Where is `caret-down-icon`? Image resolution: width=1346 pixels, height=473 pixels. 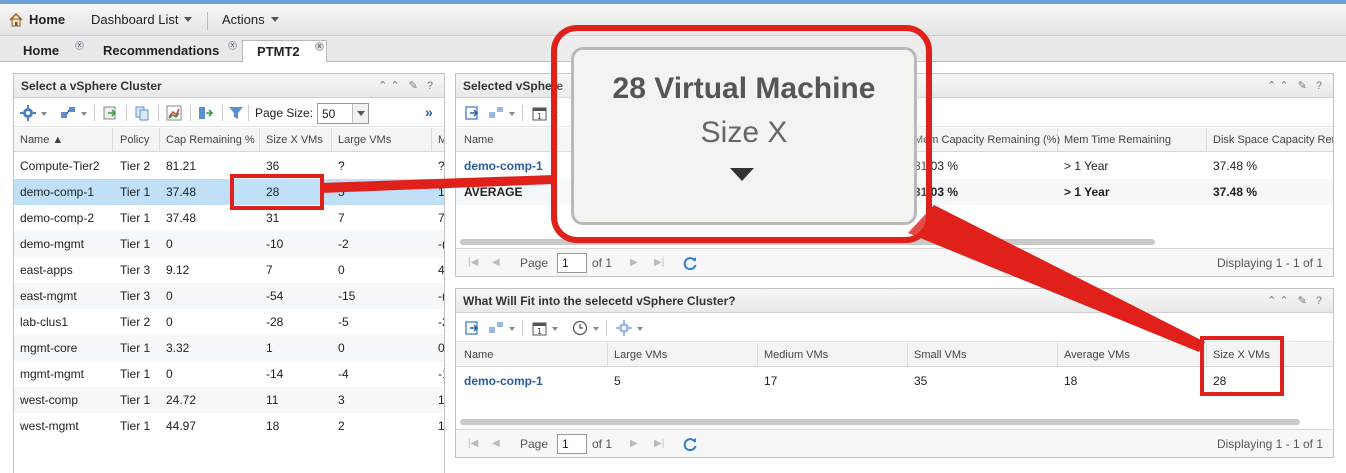 caret-down-icon is located at coordinates (742, 174).